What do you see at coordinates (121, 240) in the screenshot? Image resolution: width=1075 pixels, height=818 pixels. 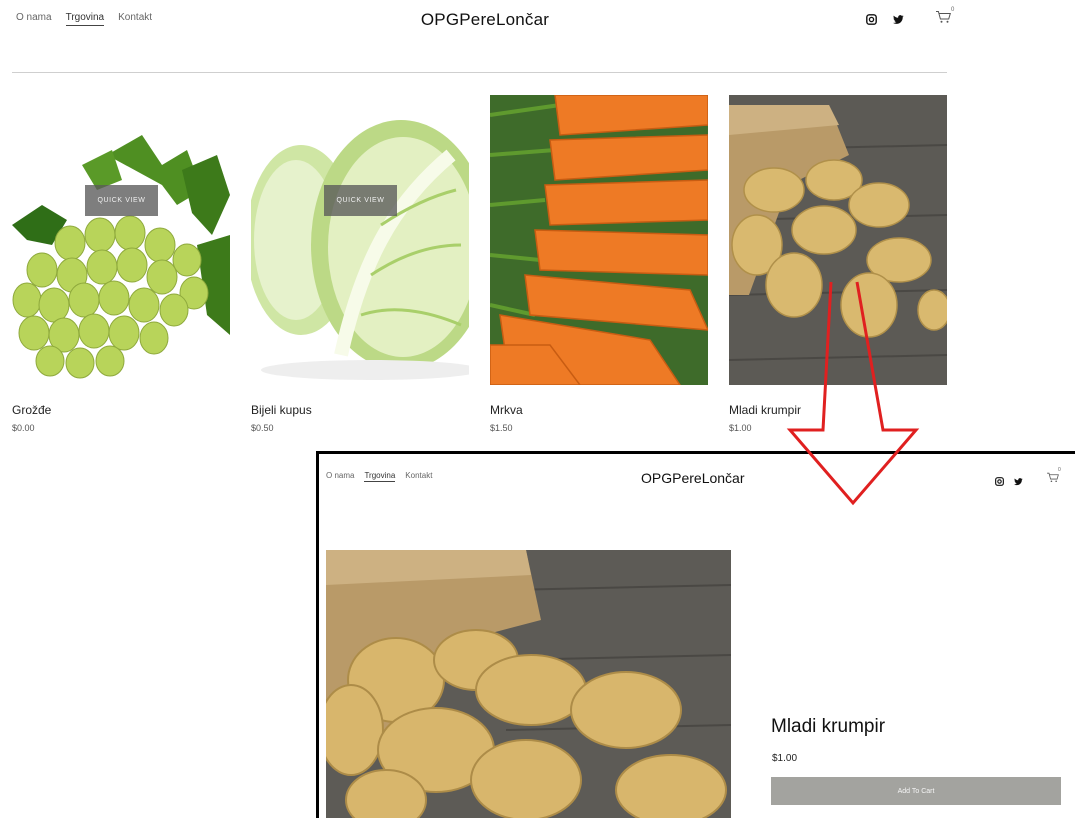 I see `product-image-grapes: QUICK VIEW` at bounding box center [121, 240].